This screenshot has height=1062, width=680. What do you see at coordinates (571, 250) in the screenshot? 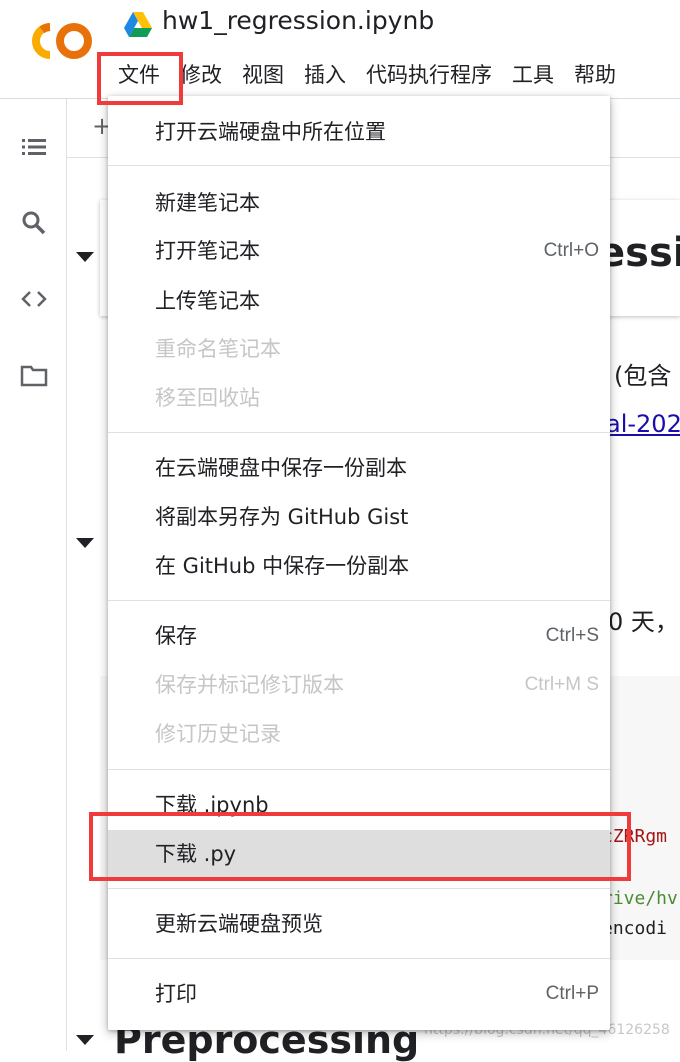
I see `shortcut-label: Ctrl+O` at bounding box center [571, 250].